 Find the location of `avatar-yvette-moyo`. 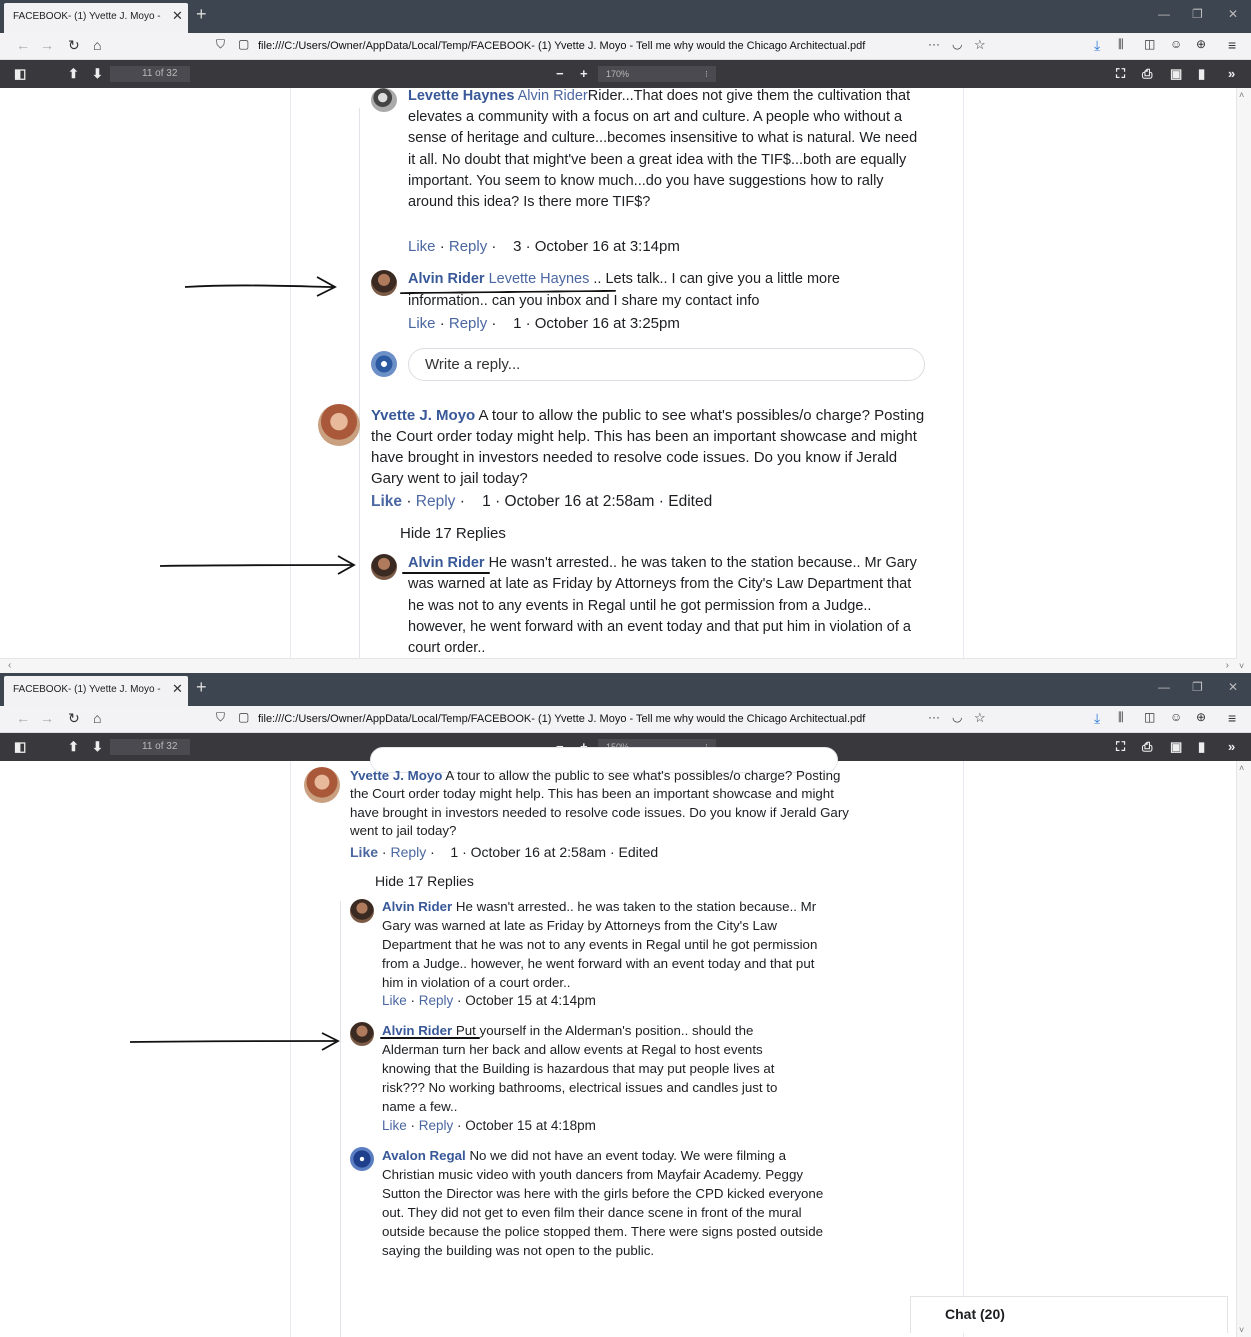

avatar-yvette-moyo is located at coordinates (339, 425).